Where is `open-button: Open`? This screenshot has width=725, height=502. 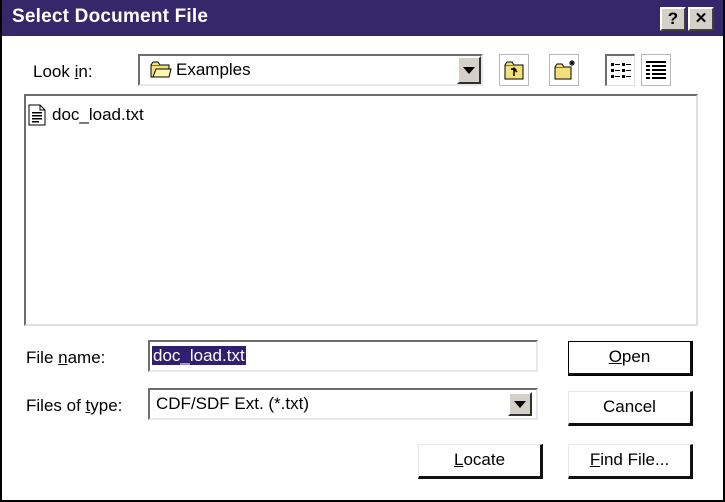 open-button: Open is located at coordinates (630, 358).